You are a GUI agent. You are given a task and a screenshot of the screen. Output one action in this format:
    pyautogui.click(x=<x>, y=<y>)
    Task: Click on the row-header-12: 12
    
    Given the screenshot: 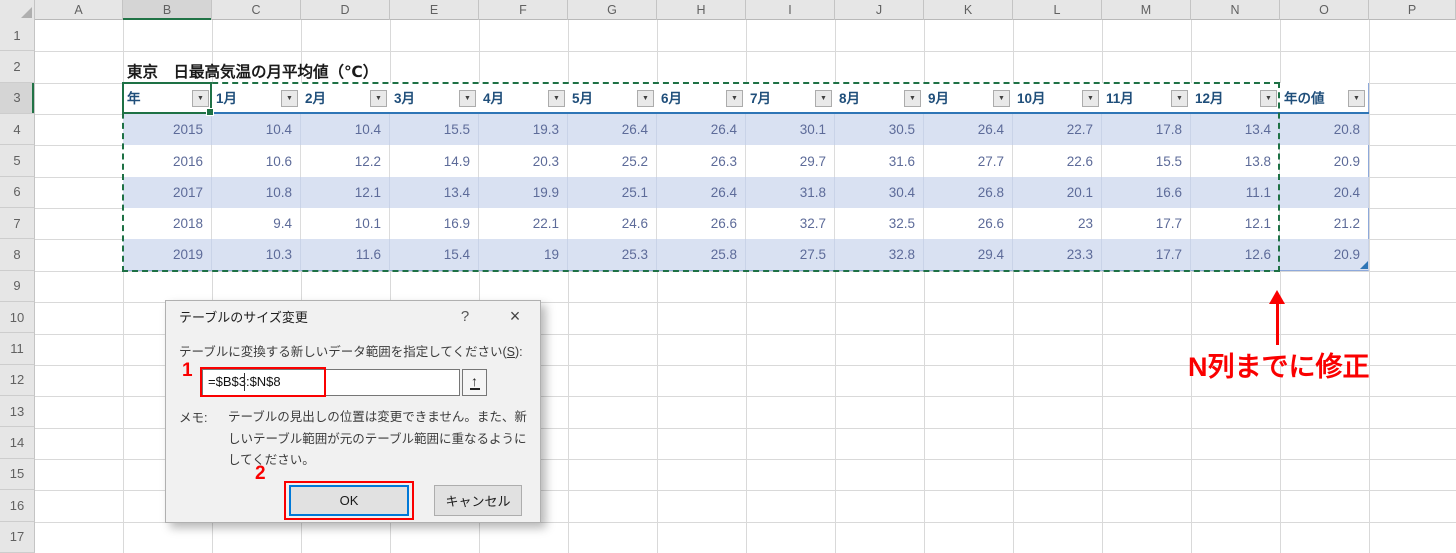 What is the action you would take?
    pyautogui.click(x=17, y=380)
    